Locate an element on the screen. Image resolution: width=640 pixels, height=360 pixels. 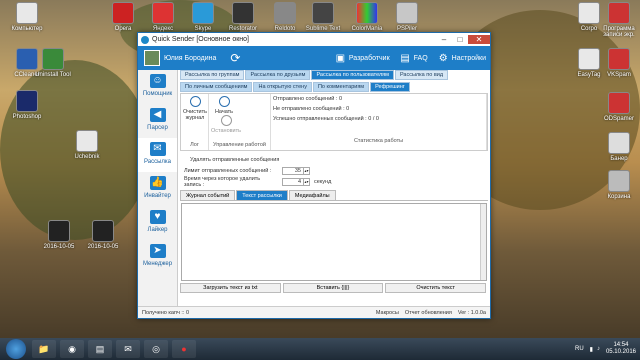
limit-field: 35 is located at coordinates (293, 170).